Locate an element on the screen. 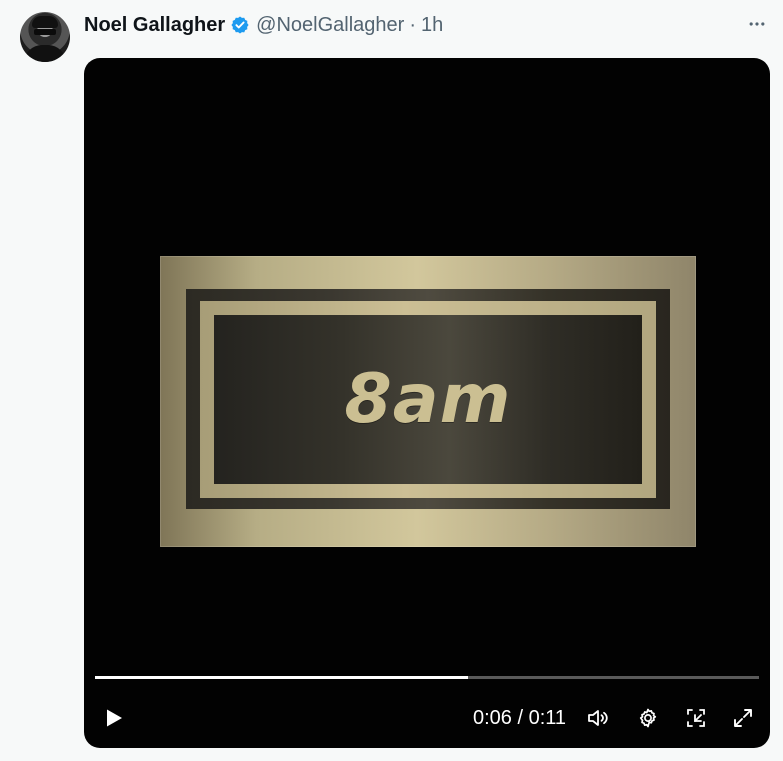 The image size is (783, 761). more-options-icon-svg is located at coordinates (757, 24).